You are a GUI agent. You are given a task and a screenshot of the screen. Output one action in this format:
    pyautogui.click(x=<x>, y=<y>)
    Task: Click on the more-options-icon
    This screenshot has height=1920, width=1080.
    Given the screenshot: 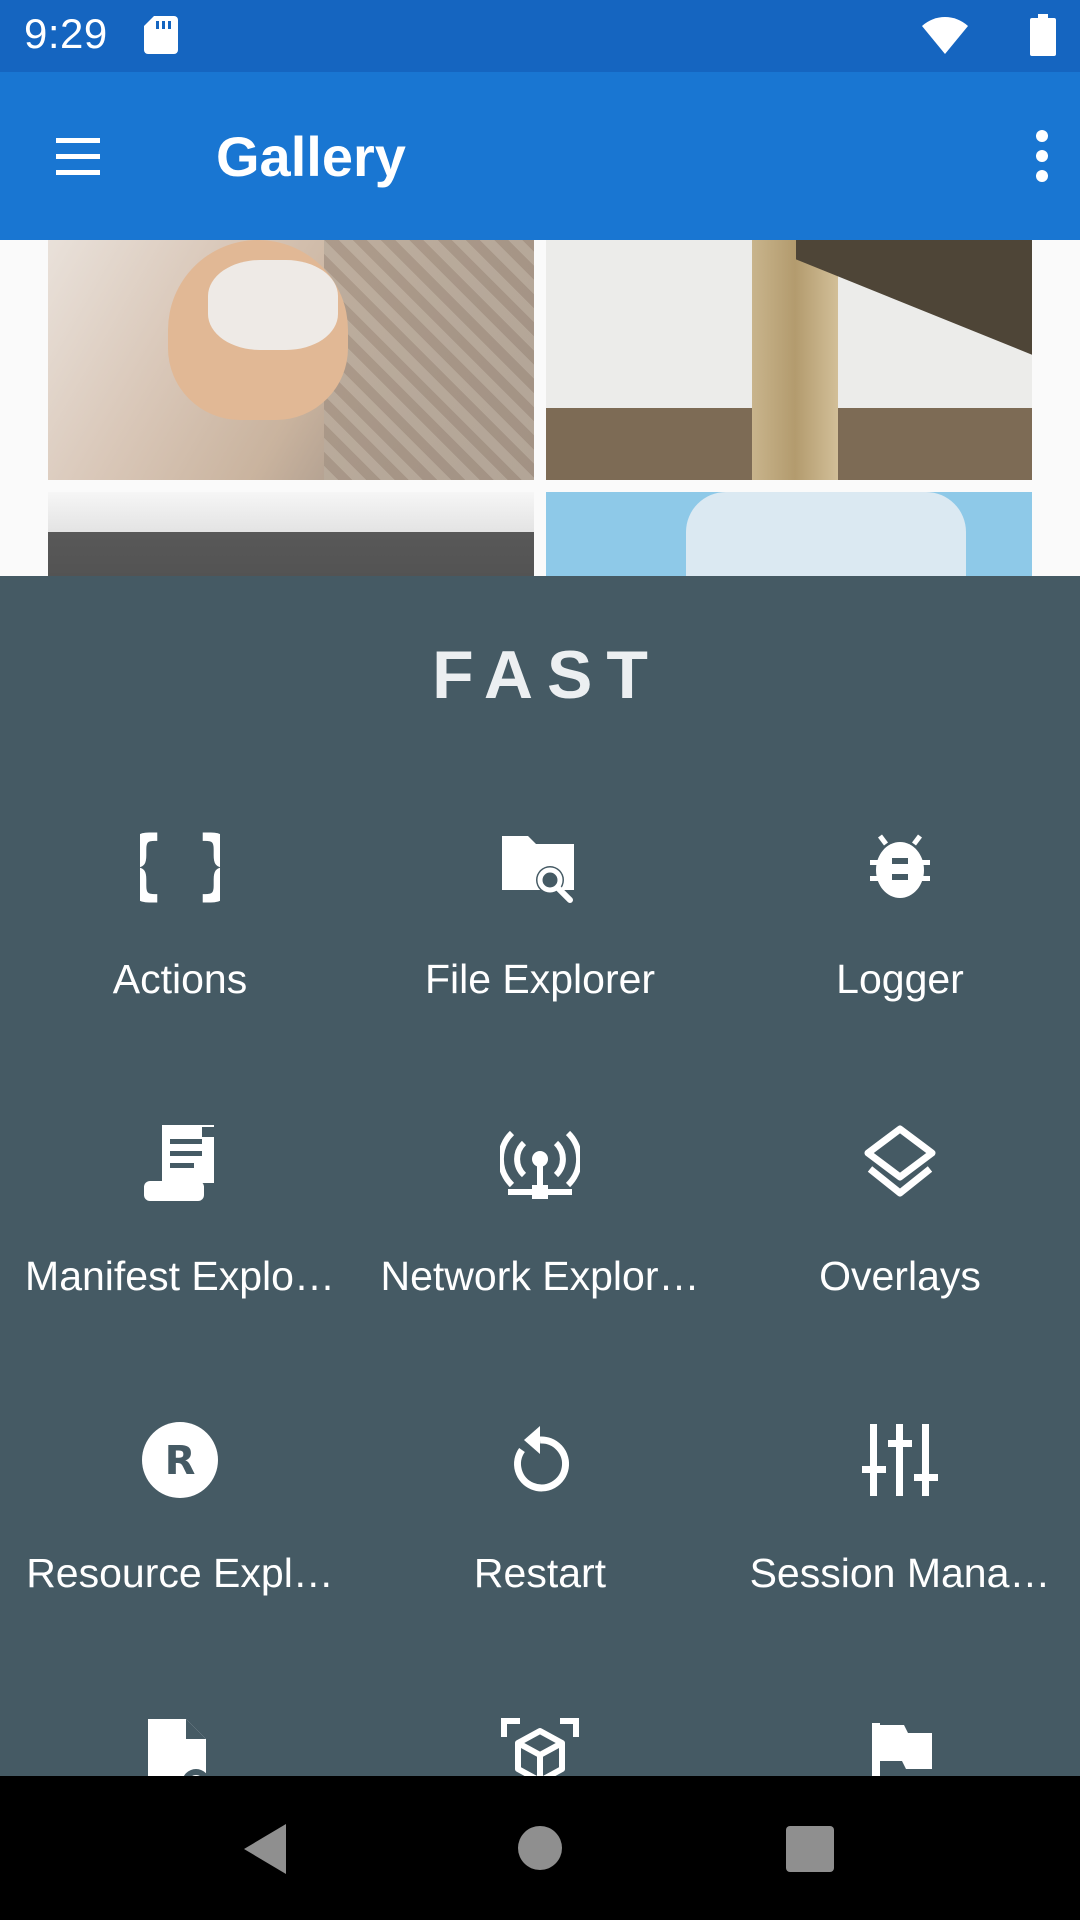 What is the action you would take?
    pyautogui.click(x=1042, y=156)
    